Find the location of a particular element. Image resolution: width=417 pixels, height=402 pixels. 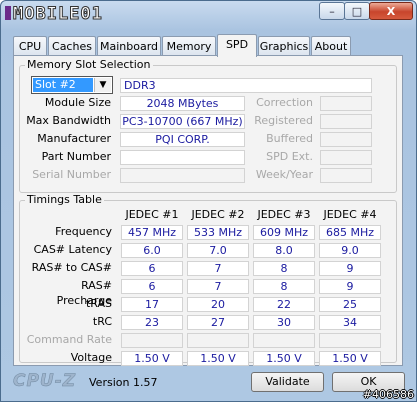

slot-select: Slot #2 ▼ is located at coordinates (72, 85).